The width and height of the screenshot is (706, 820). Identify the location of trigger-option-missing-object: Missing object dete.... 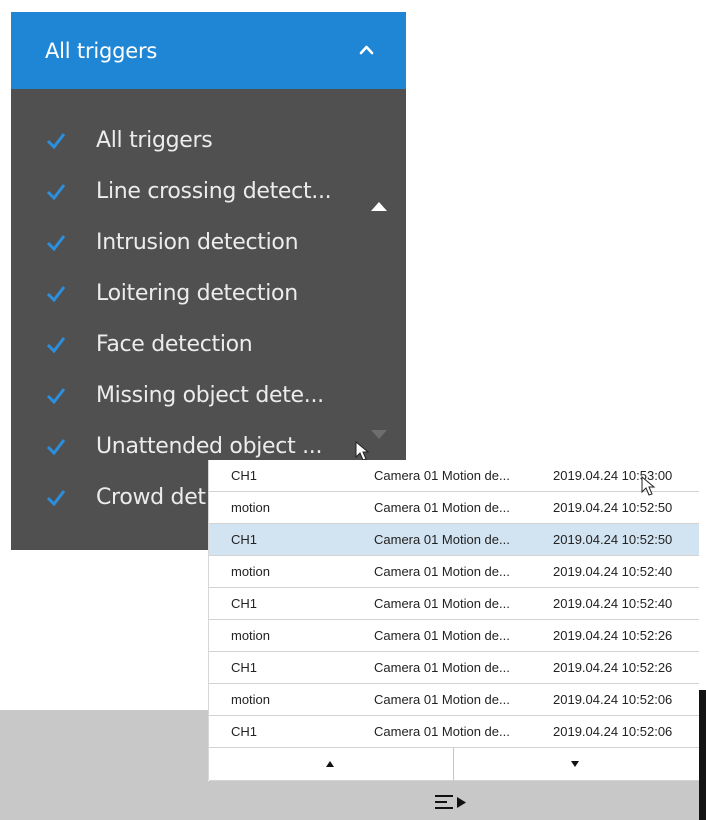
(191, 399).